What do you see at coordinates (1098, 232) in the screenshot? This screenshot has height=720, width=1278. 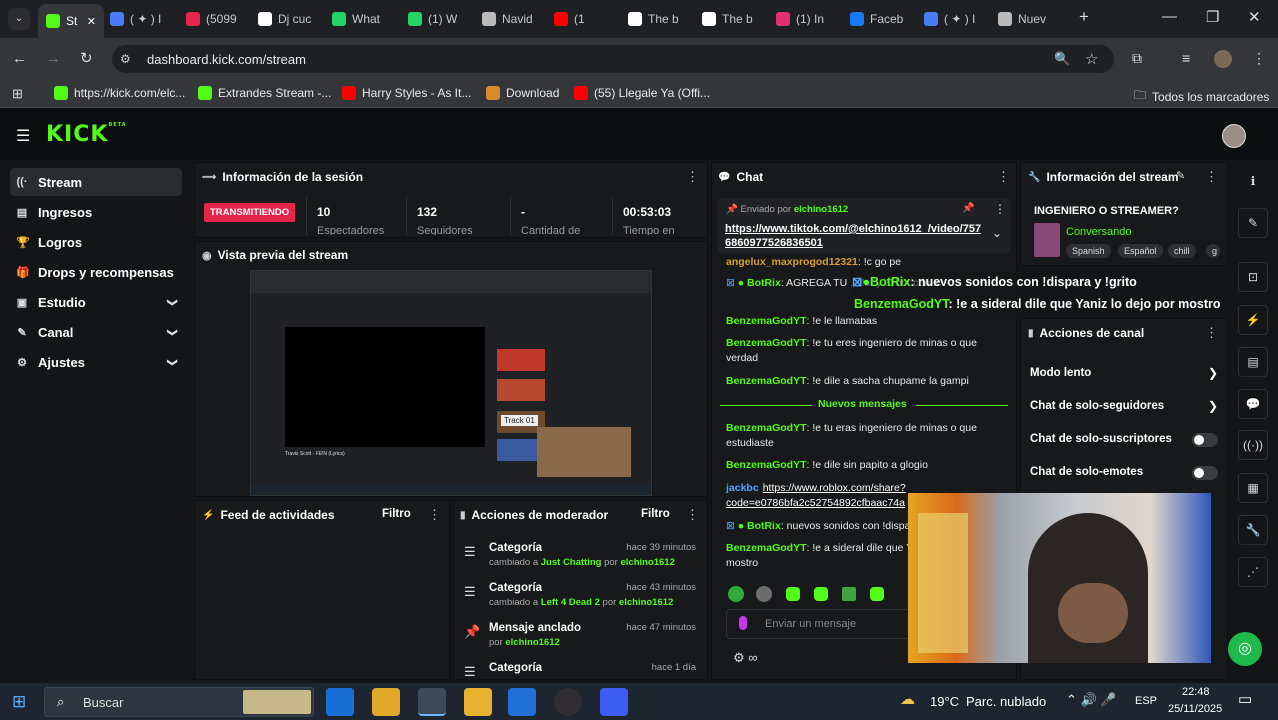 I see `category-name: Conversando` at bounding box center [1098, 232].